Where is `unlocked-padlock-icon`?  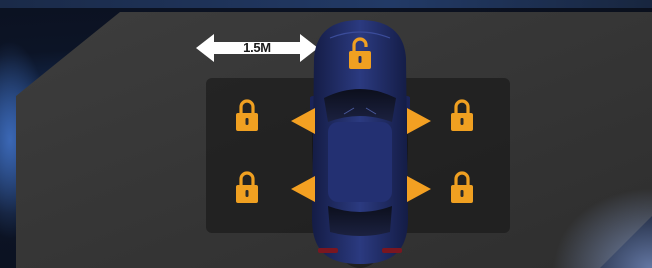 unlocked-padlock-icon is located at coordinates (360, 53).